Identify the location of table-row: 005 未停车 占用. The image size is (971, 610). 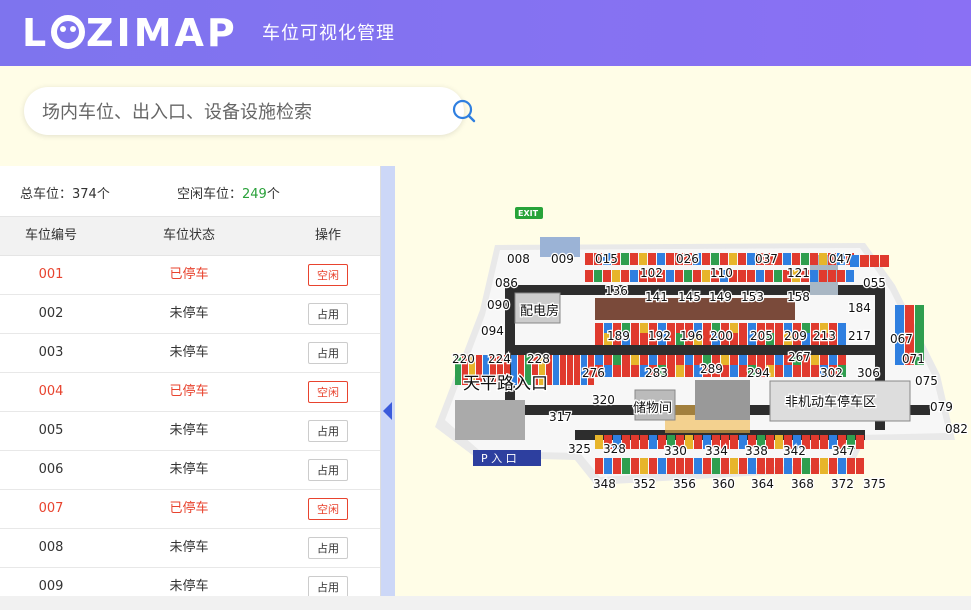
(190, 431).